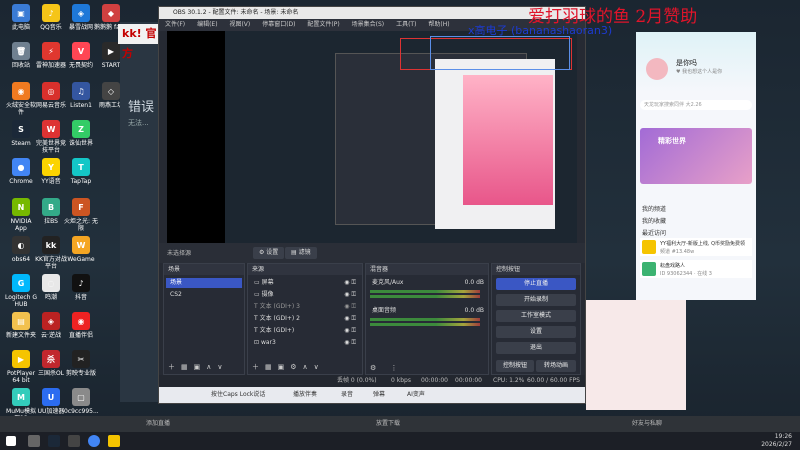  What do you see at coordinates (21, 17) in the screenshot?
I see `desktop-icon: ▣ 此电脑` at bounding box center [21, 17].